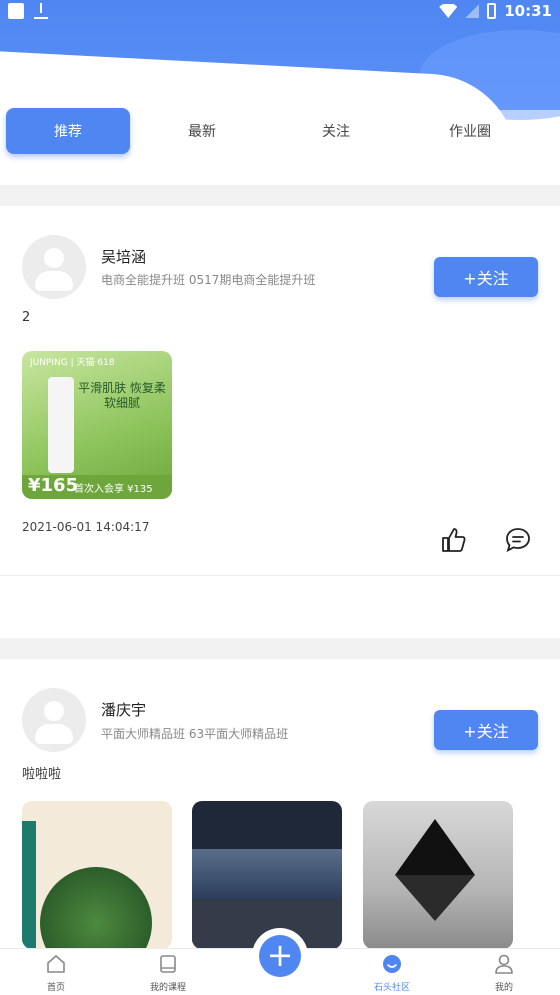 This screenshot has width=560, height=995. I want to click on like-icon, so click(454, 540).